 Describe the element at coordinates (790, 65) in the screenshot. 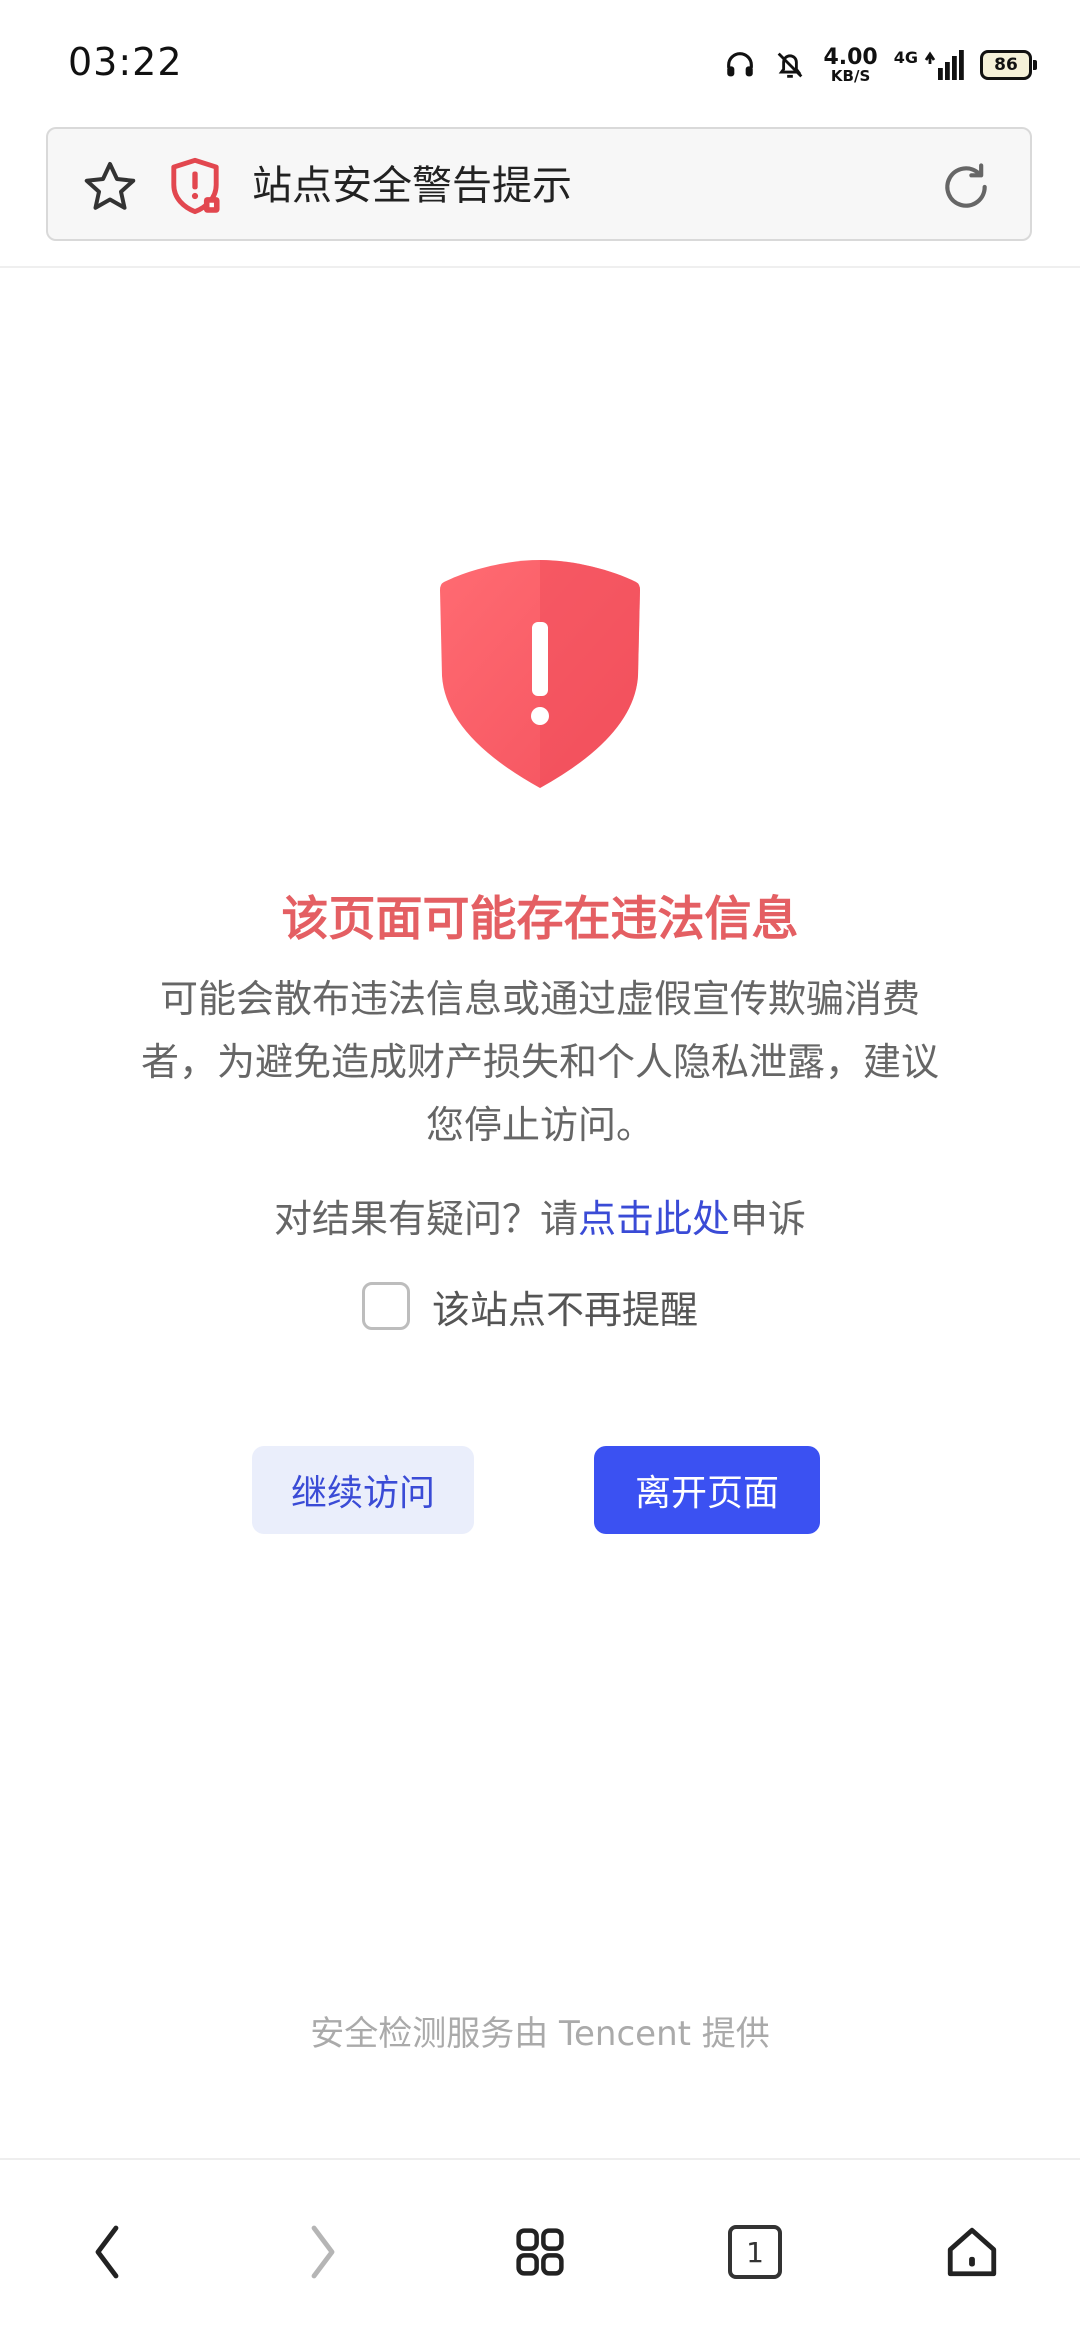

I see `bell-off-icon` at that location.